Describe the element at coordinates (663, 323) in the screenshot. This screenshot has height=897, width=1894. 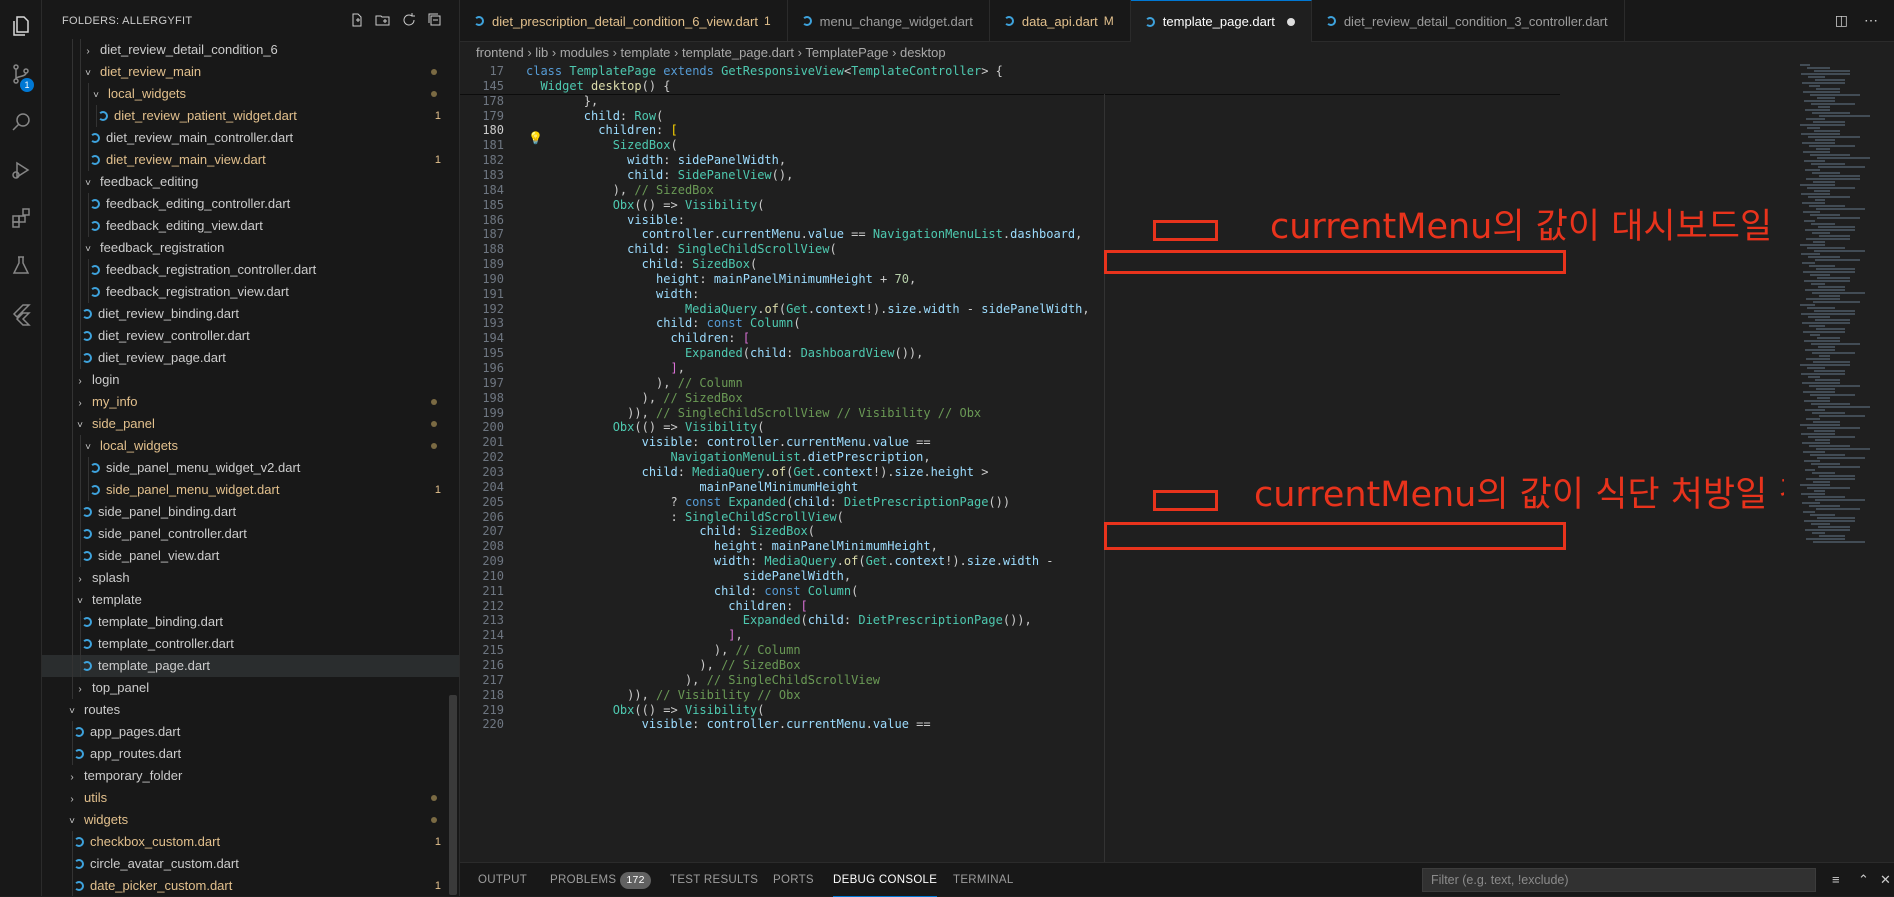
I see `code-line: child: const Column(` at that location.